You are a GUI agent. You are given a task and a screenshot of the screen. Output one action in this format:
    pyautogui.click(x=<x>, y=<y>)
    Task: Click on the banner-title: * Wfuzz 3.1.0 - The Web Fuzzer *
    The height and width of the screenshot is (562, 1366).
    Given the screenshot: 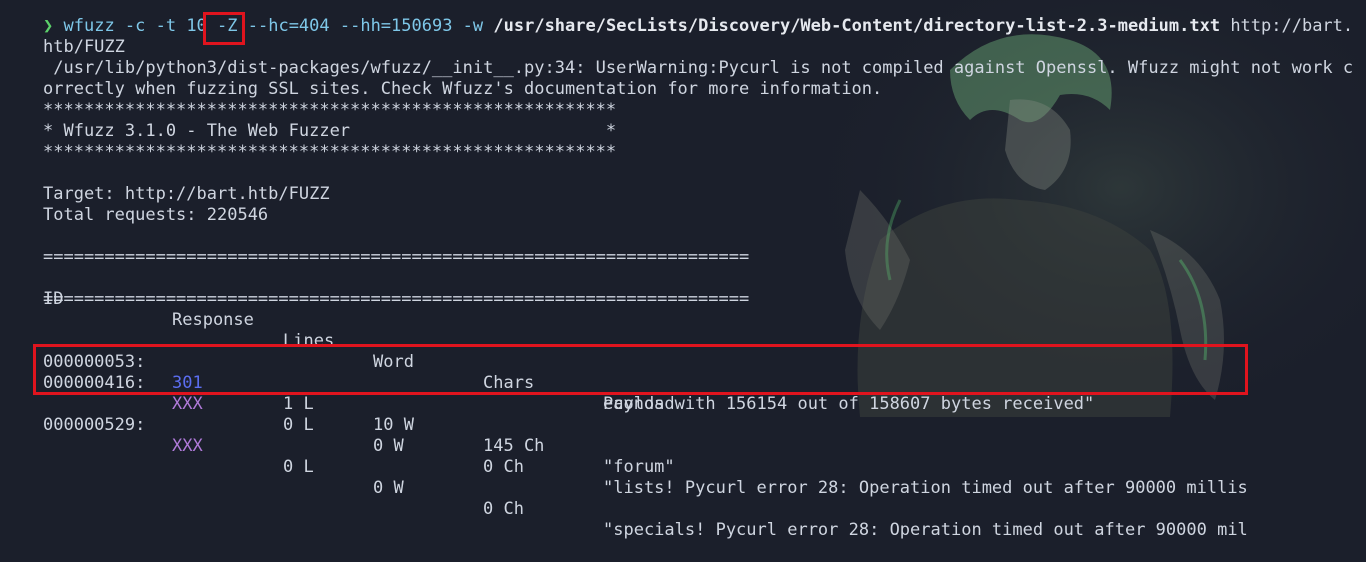 What is the action you would take?
    pyautogui.click(x=330, y=131)
    